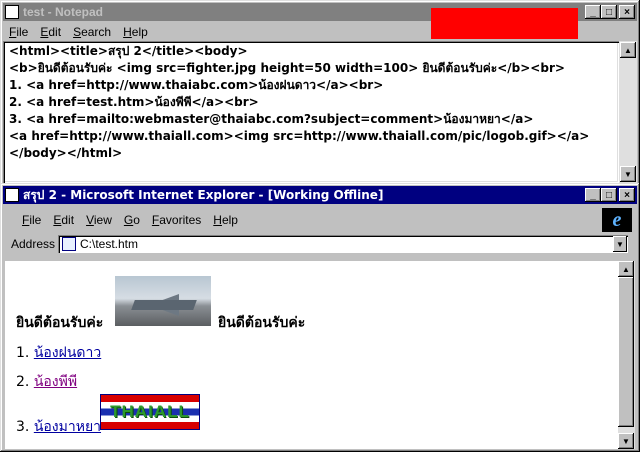 The height and width of the screenshot is (452, 640). Describe the element at coordinates (109, 244) in the screenshot. I see `address-value: C:\test.htm` at that location.